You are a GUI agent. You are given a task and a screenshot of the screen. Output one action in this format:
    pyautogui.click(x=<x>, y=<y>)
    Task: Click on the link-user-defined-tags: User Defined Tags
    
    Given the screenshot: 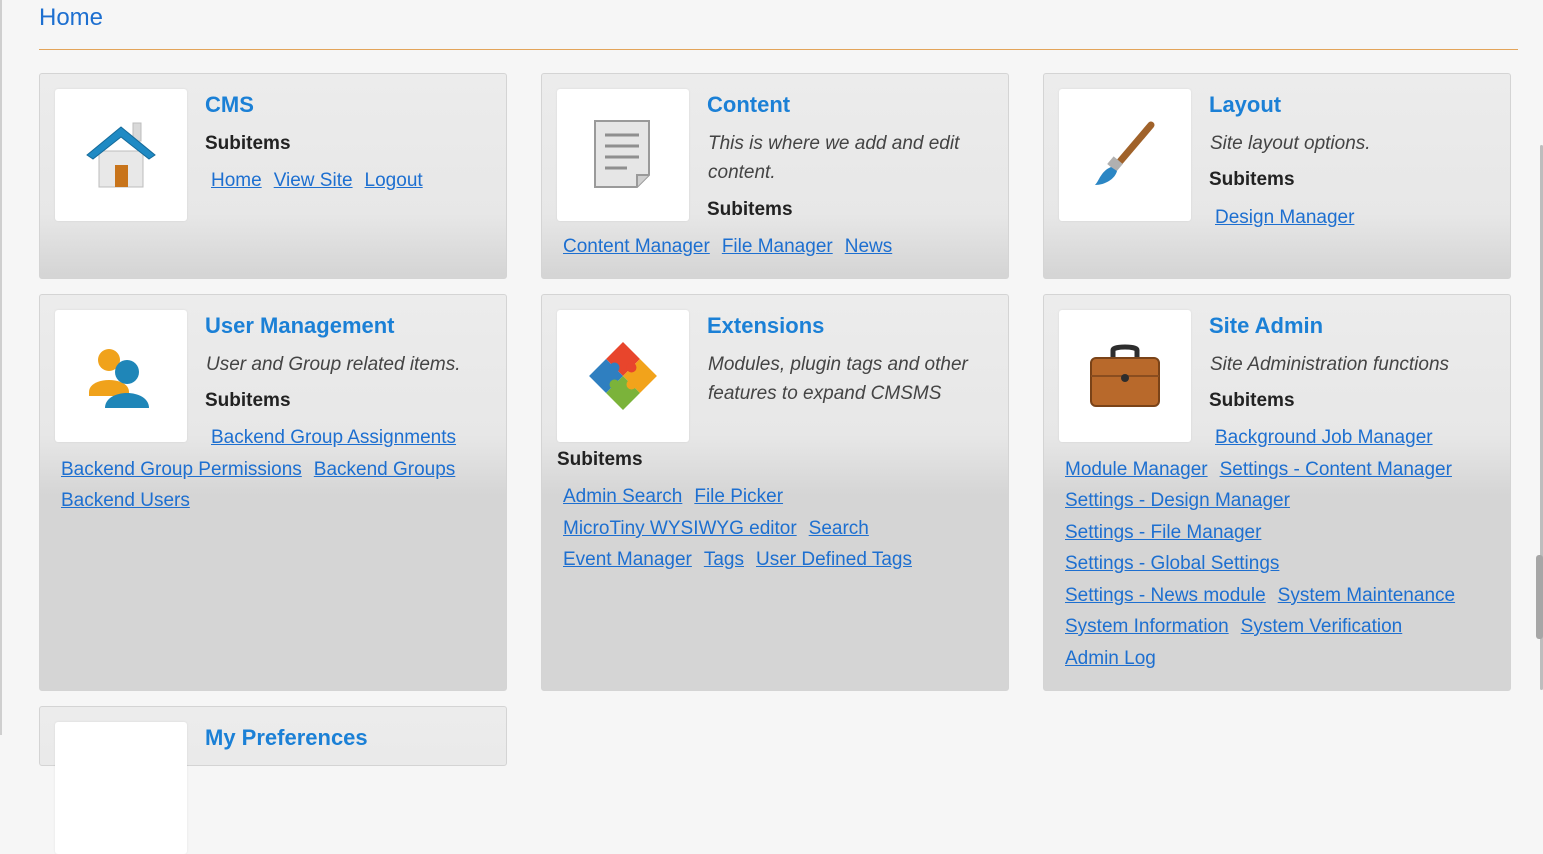 What is the action you would take?
    pyautogui.click(x=834, y=559)
    